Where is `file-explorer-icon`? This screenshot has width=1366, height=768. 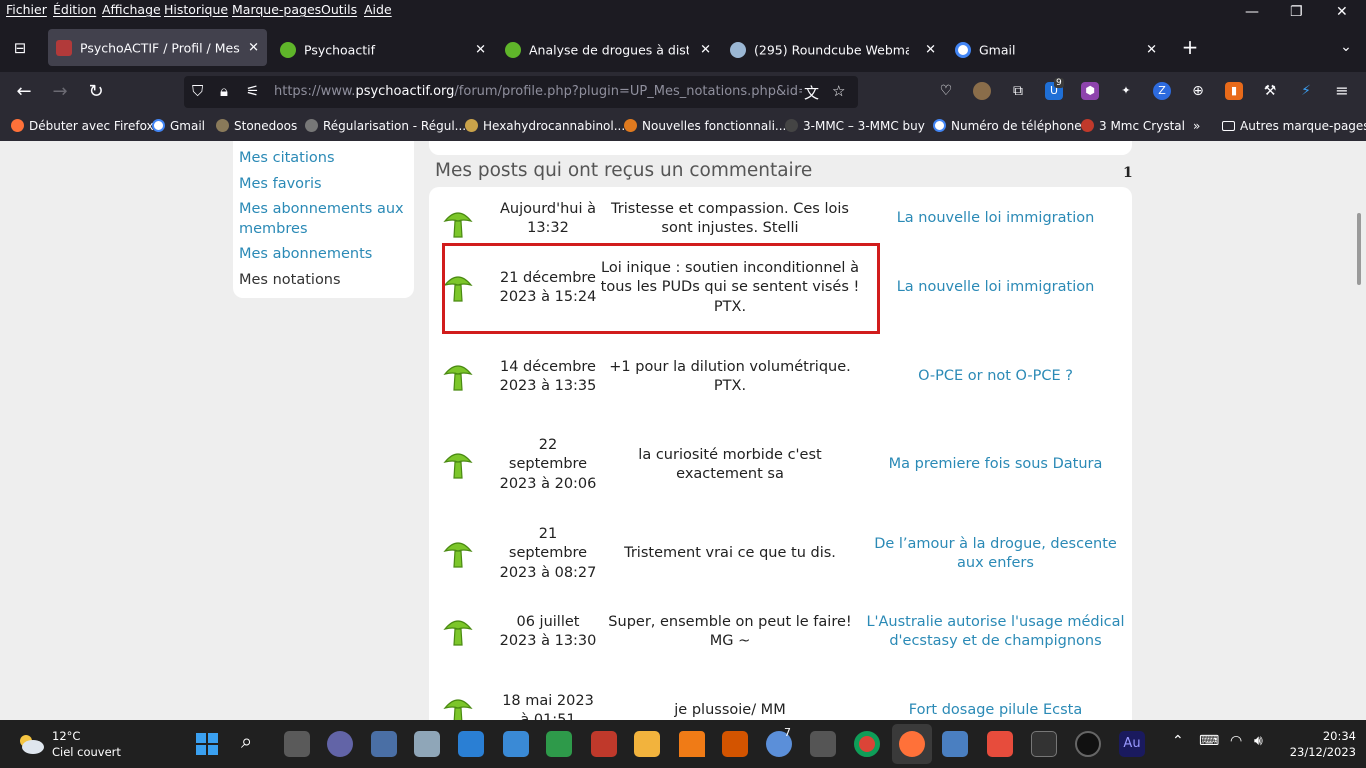 file-explorer-icon is located at coordinates (647, 744).